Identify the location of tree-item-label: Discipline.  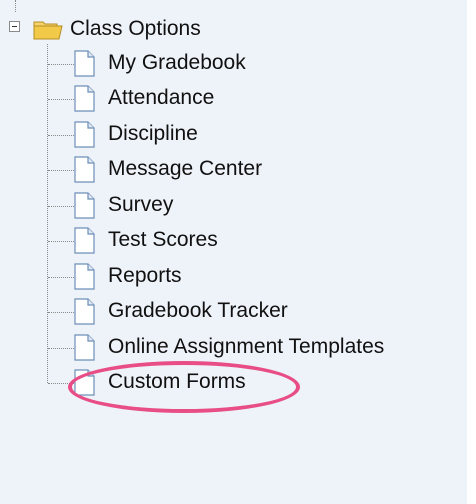
(153, 133).